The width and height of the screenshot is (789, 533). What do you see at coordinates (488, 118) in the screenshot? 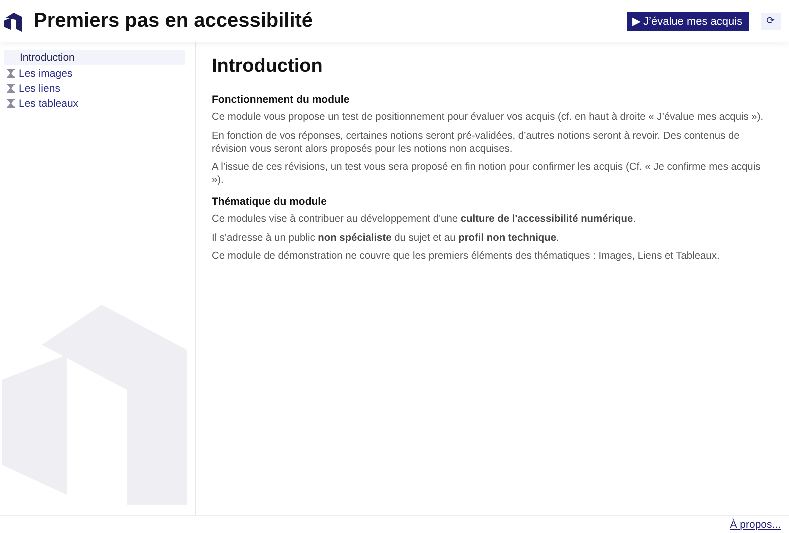
I see `paragraph: Ce module vous propose un test de positionnement pour évaluer vos acquis (cf. en haut à droite « J’évalue mes acquis »).` at bounding box center [488, 118].